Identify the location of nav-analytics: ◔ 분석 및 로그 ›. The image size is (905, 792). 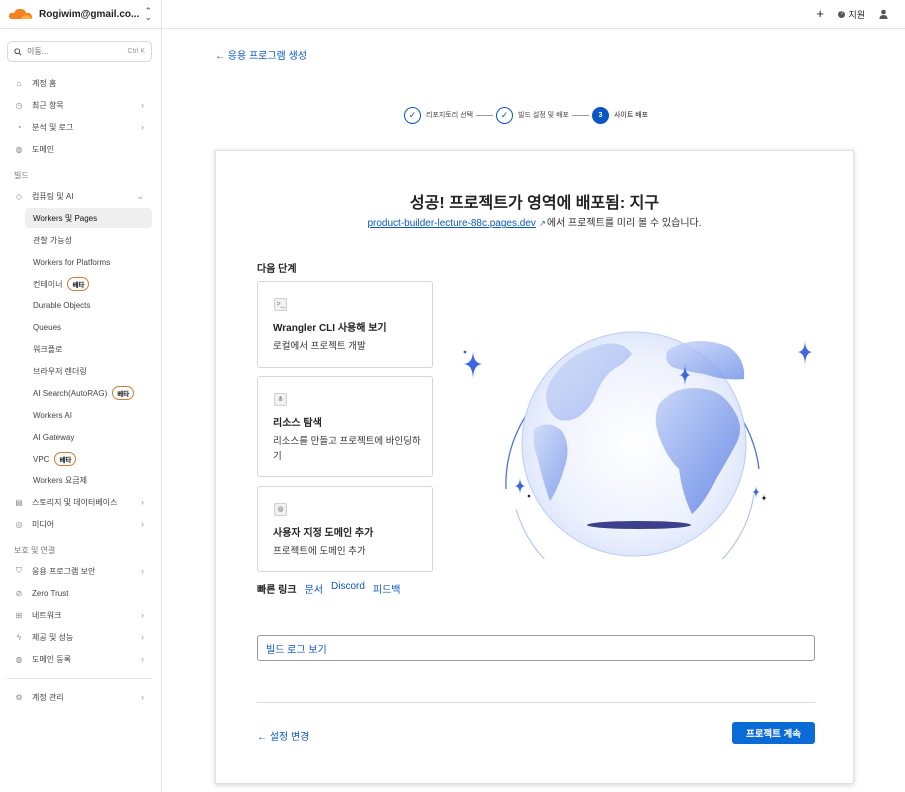
(83, 127).